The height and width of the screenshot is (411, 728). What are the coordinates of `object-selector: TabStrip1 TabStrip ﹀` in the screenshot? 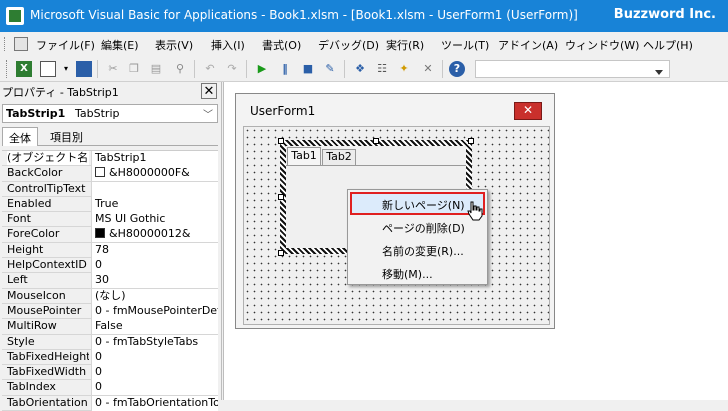 It's located at (110, 113).